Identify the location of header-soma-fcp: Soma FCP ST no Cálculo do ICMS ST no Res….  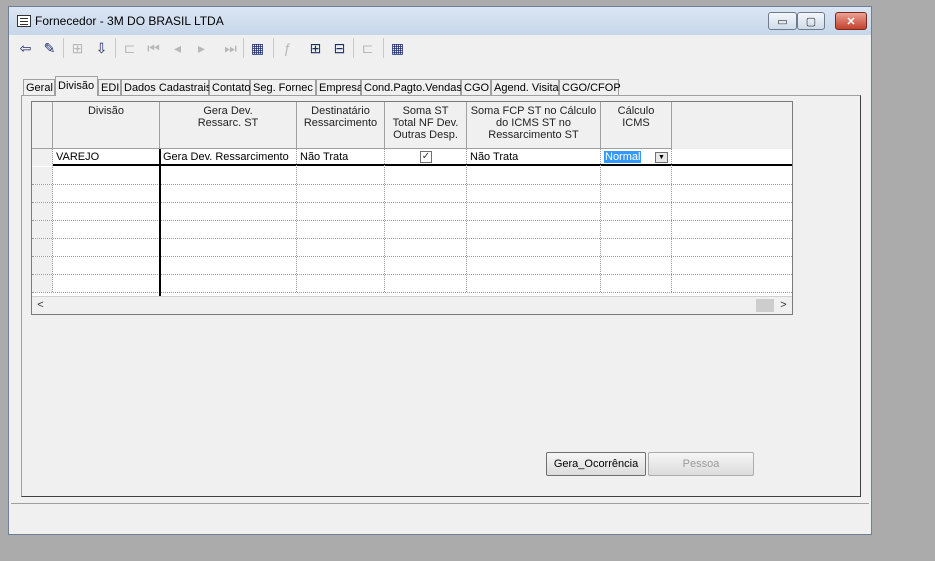
(534, 125).